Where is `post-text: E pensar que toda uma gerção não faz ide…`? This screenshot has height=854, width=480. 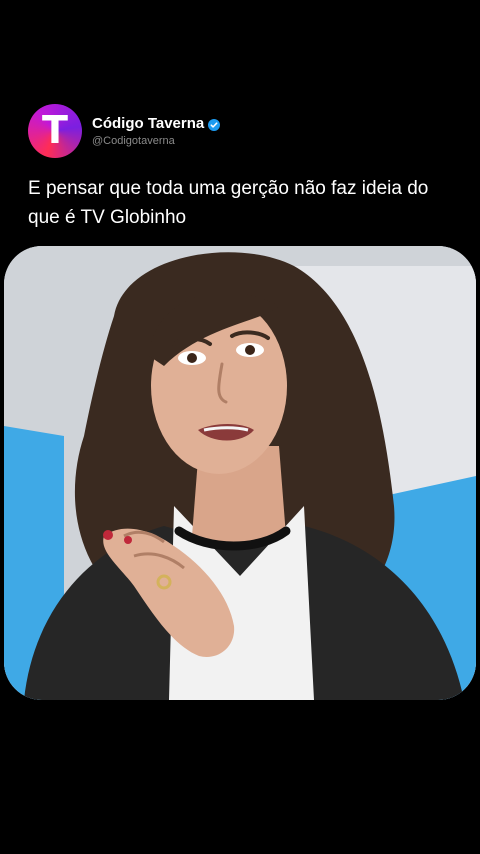
post-text: E pensar que toda uma gerção não faz ide… is located at coordinates (228, 203).